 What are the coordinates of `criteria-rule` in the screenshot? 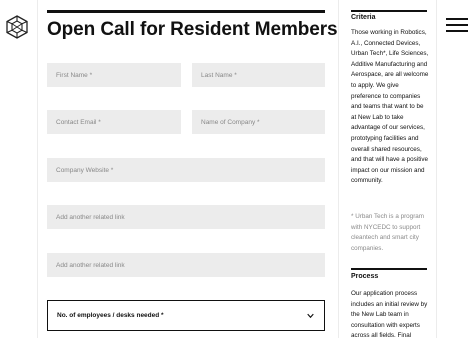 It's located at (389, 11).